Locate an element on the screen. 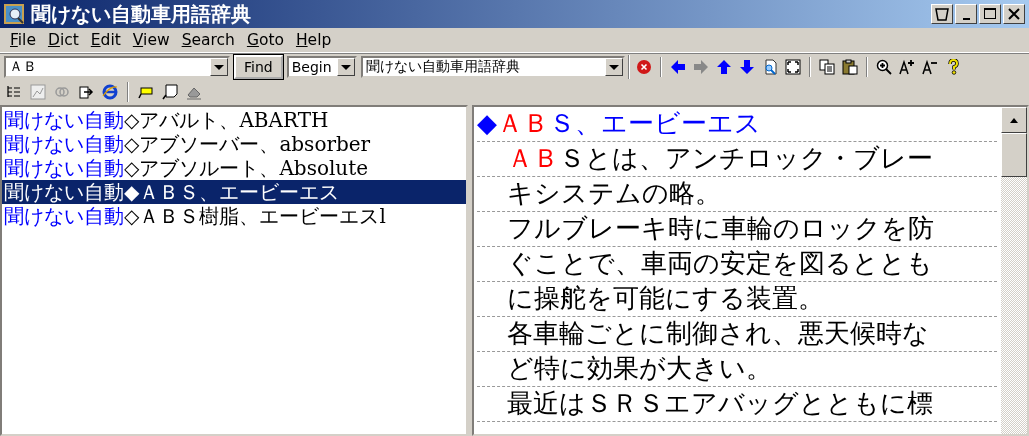 This screenshot has height=436, width=1029. up-triangle-icon is located at coordinates (1014, 120).